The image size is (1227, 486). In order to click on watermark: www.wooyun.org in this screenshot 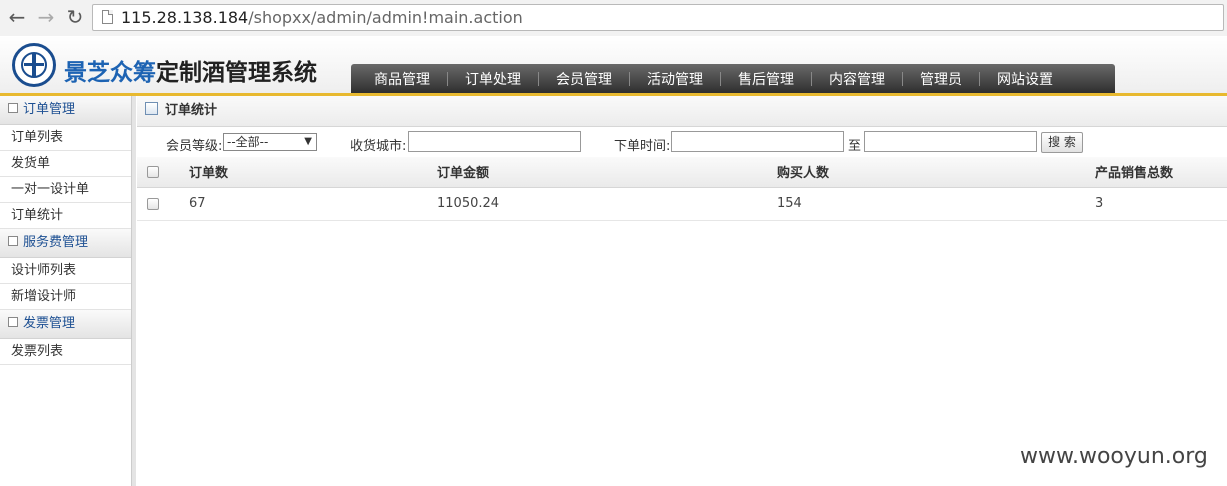, I will do `click(1114, 456)`.